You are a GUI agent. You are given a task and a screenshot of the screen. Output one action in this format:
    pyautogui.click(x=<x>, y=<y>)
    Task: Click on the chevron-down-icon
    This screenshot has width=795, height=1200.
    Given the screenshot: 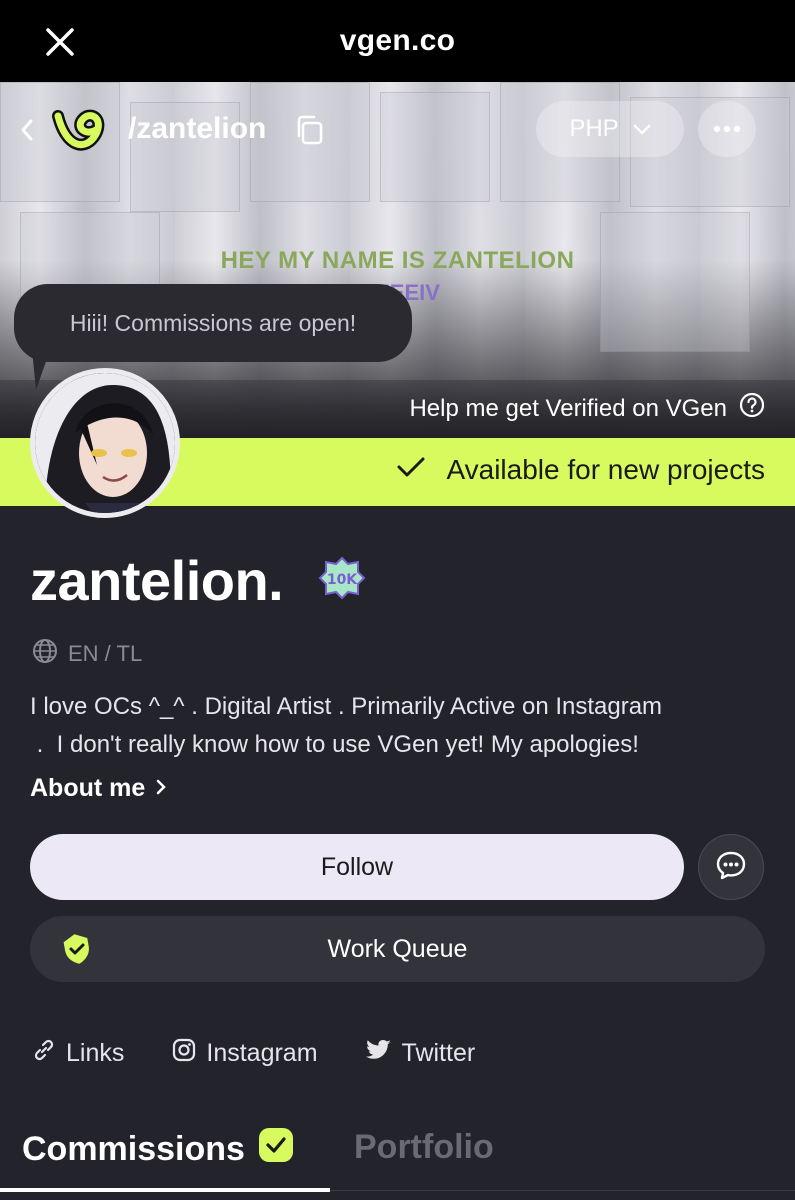 What is the action you would take?
    pyautogui.click(x=642, y=129)
    